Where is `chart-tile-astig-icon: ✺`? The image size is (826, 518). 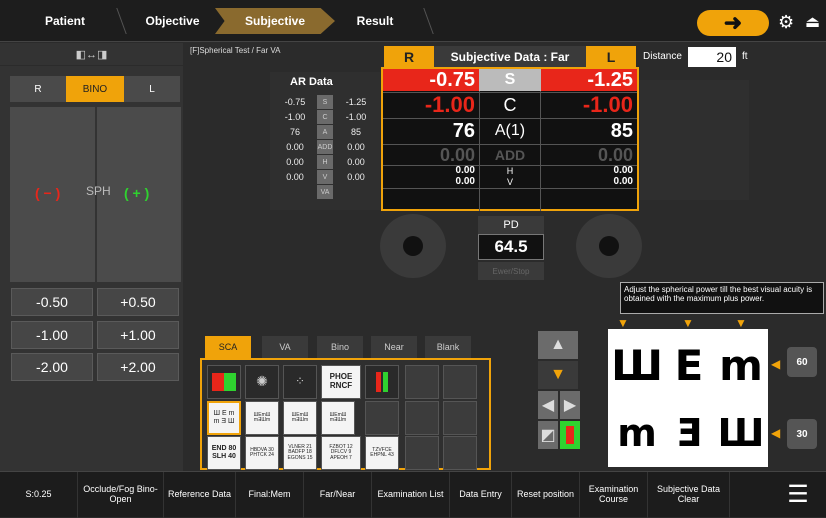
chart-tile-astig-icon: ✺ is located at coordinates (262, 382).